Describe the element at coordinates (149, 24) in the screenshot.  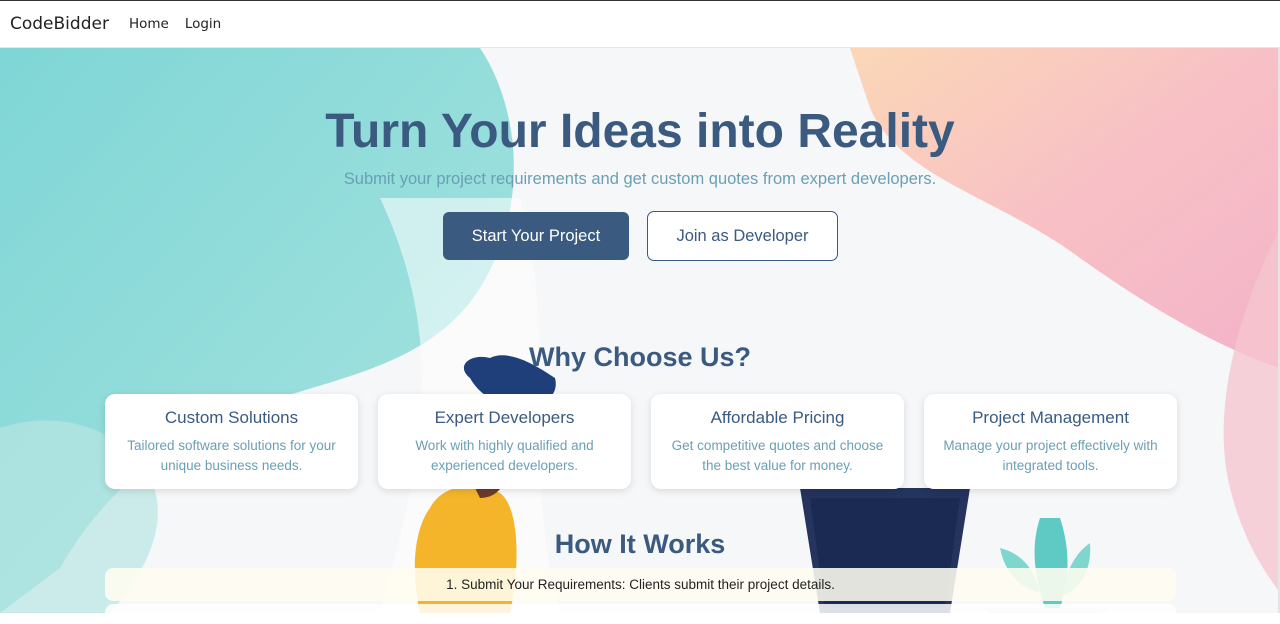
I see `nav-link-home: Home` at that location.